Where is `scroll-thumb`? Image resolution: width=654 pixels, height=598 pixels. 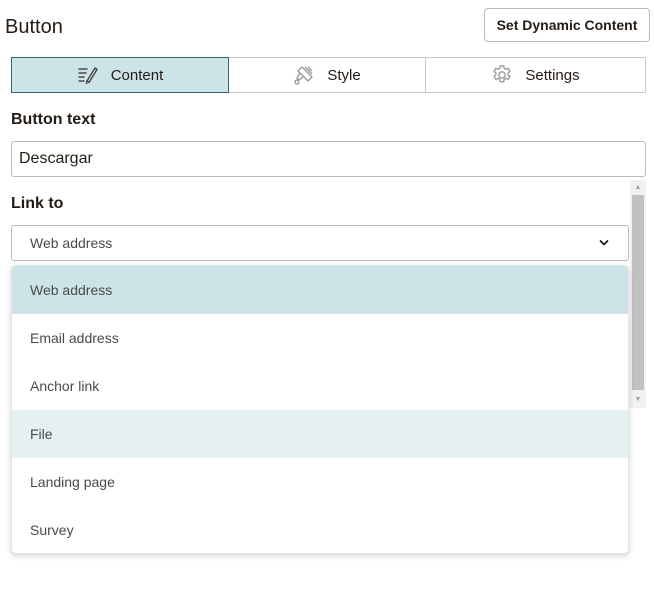
scroll-thumb is located at coordinates (638, 292).